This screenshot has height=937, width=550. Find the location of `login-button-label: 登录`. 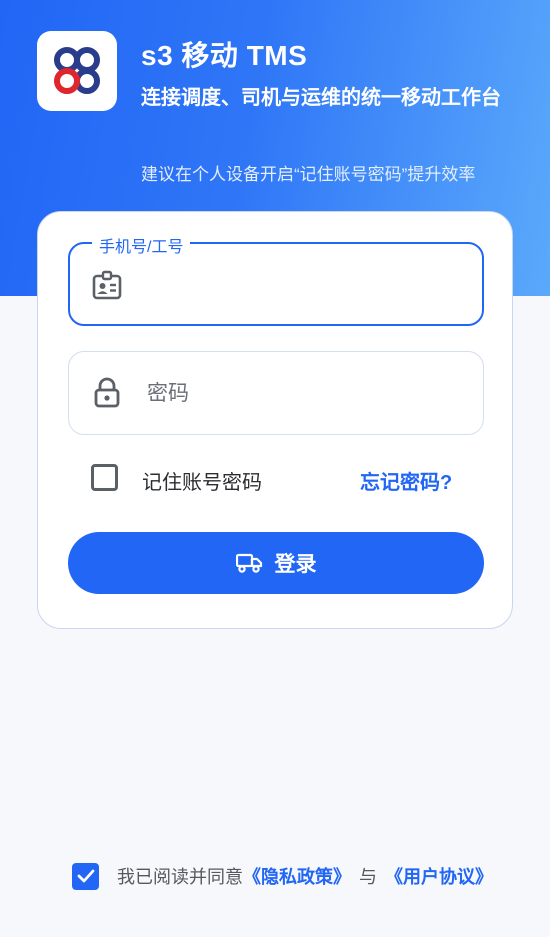

login-button-label: 登录 is located at coordinates (295, 564).